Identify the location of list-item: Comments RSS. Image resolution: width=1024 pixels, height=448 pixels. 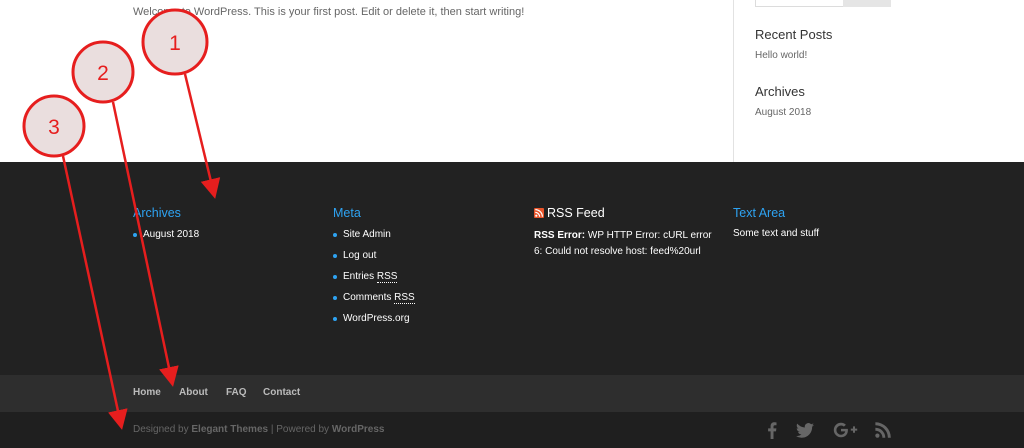
(428, 301).